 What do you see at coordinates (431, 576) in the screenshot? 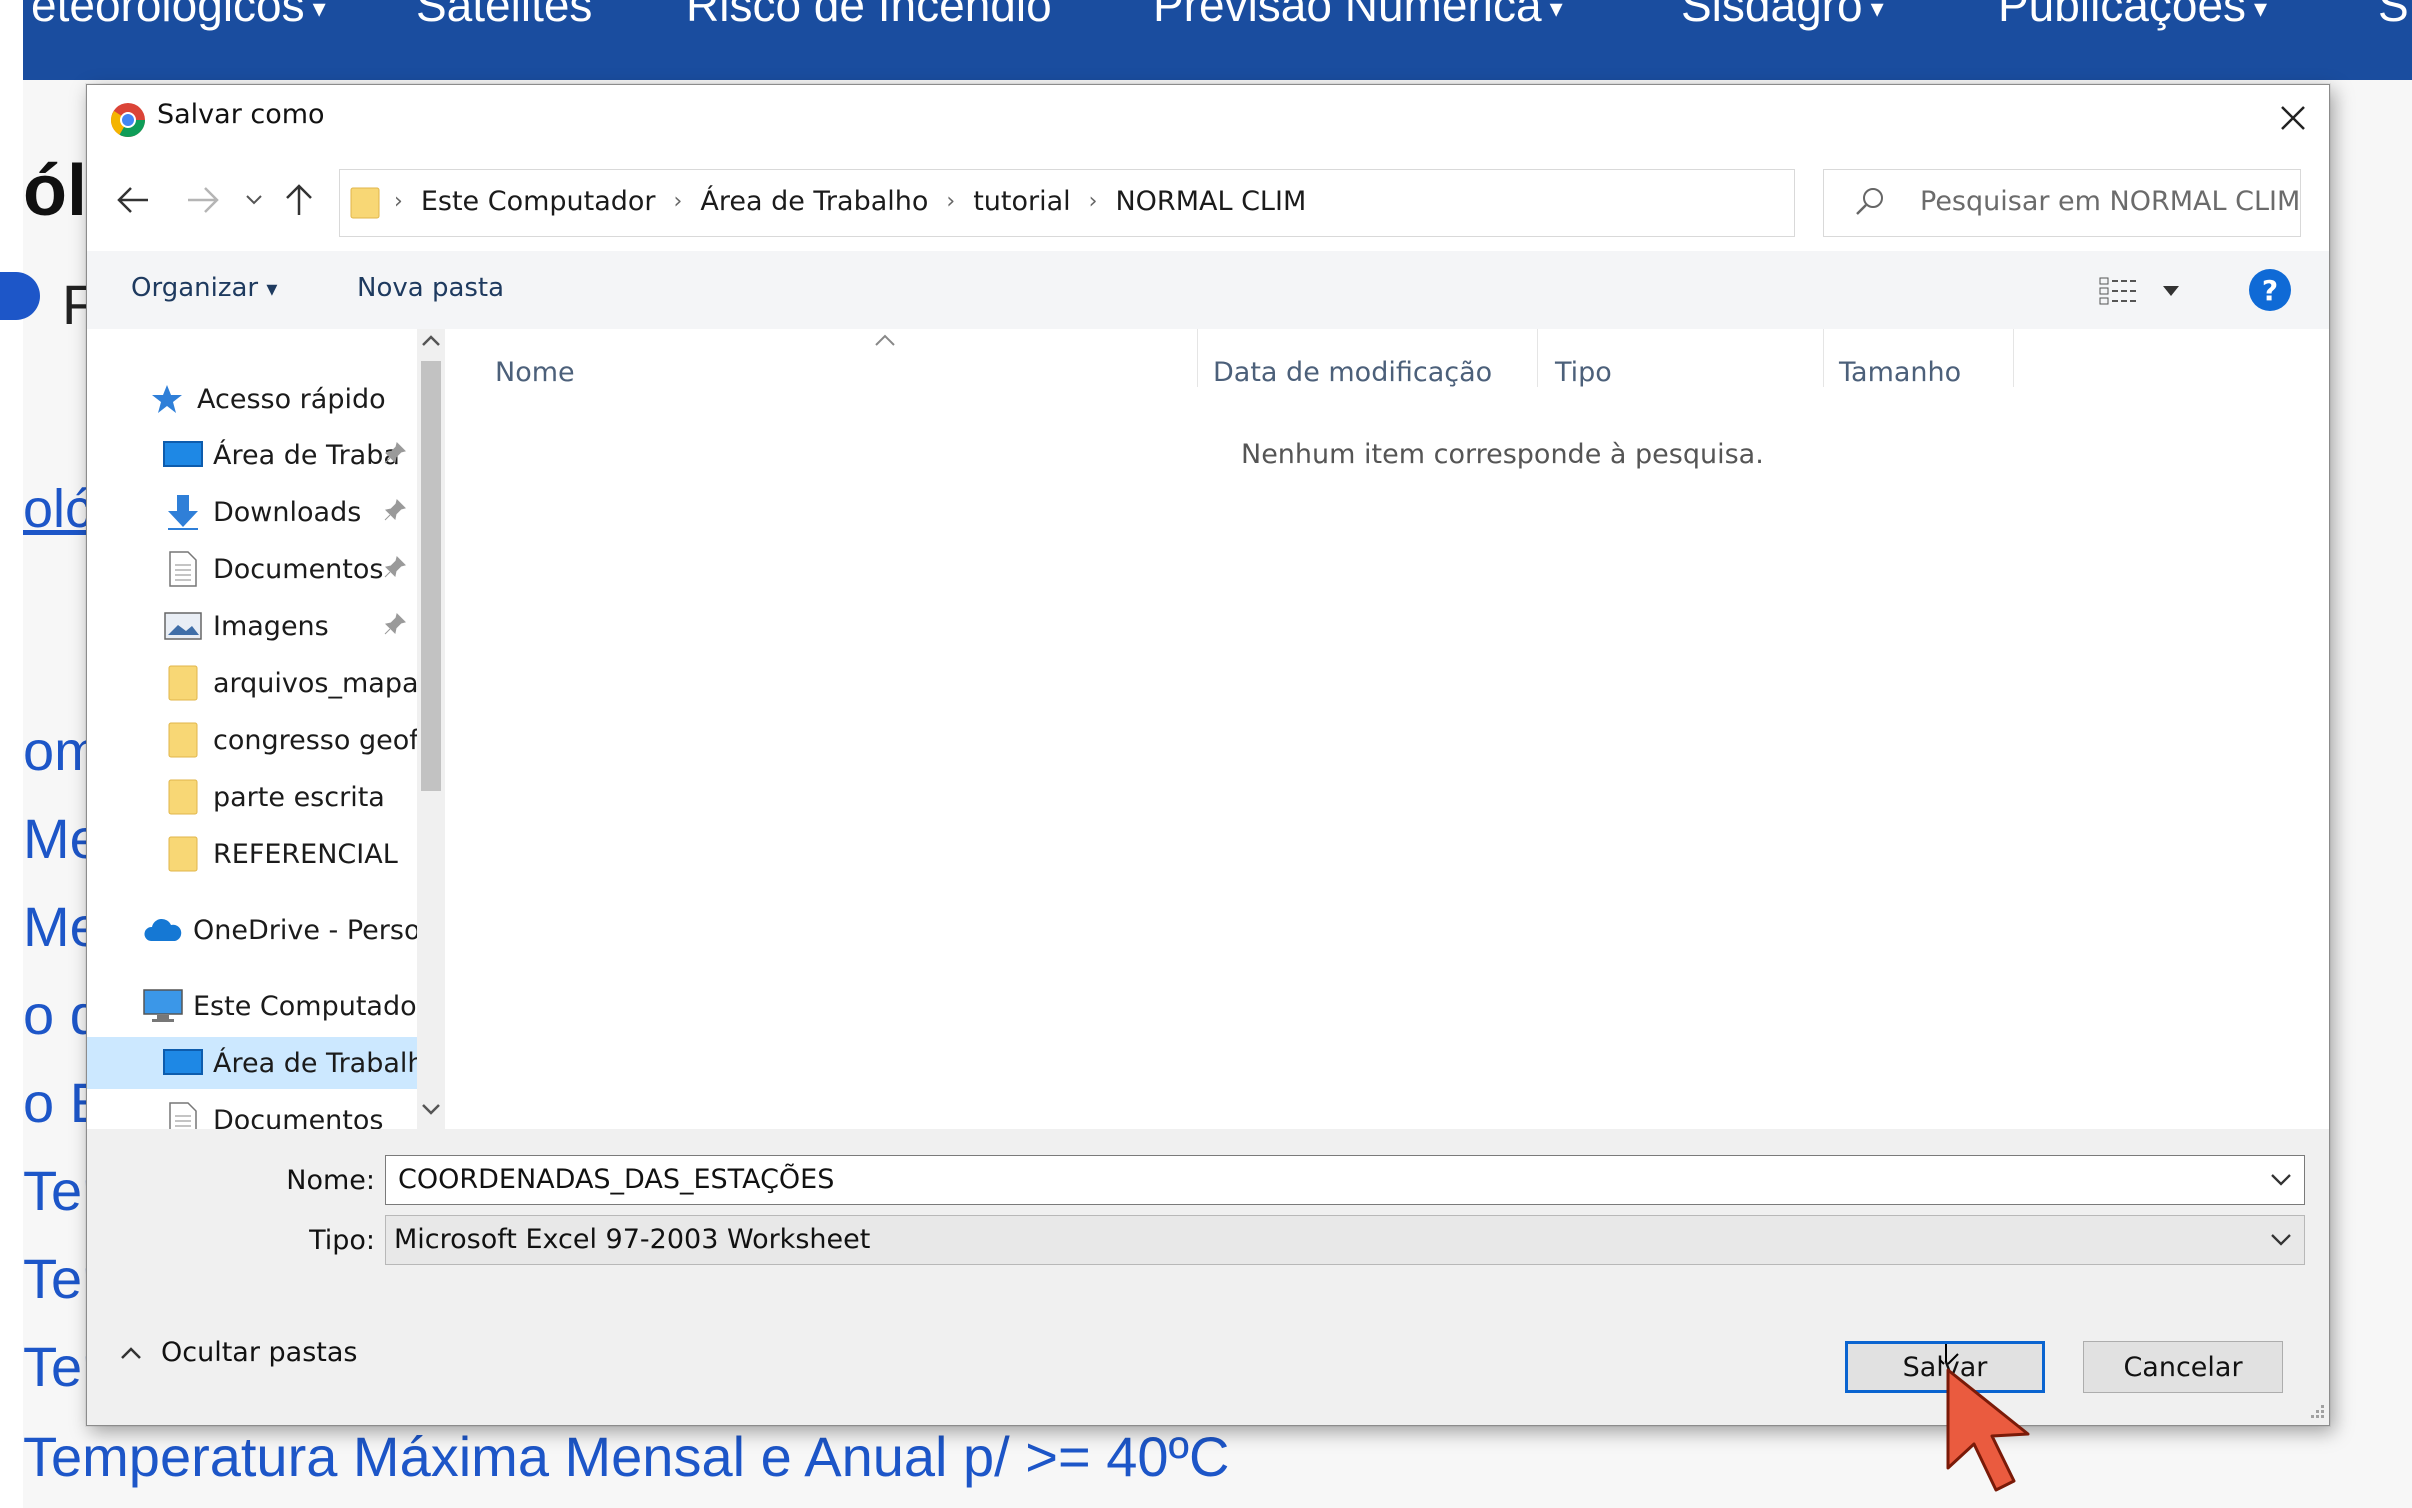
I see `scrollbar-thumb` at bounding box center [431, 576].